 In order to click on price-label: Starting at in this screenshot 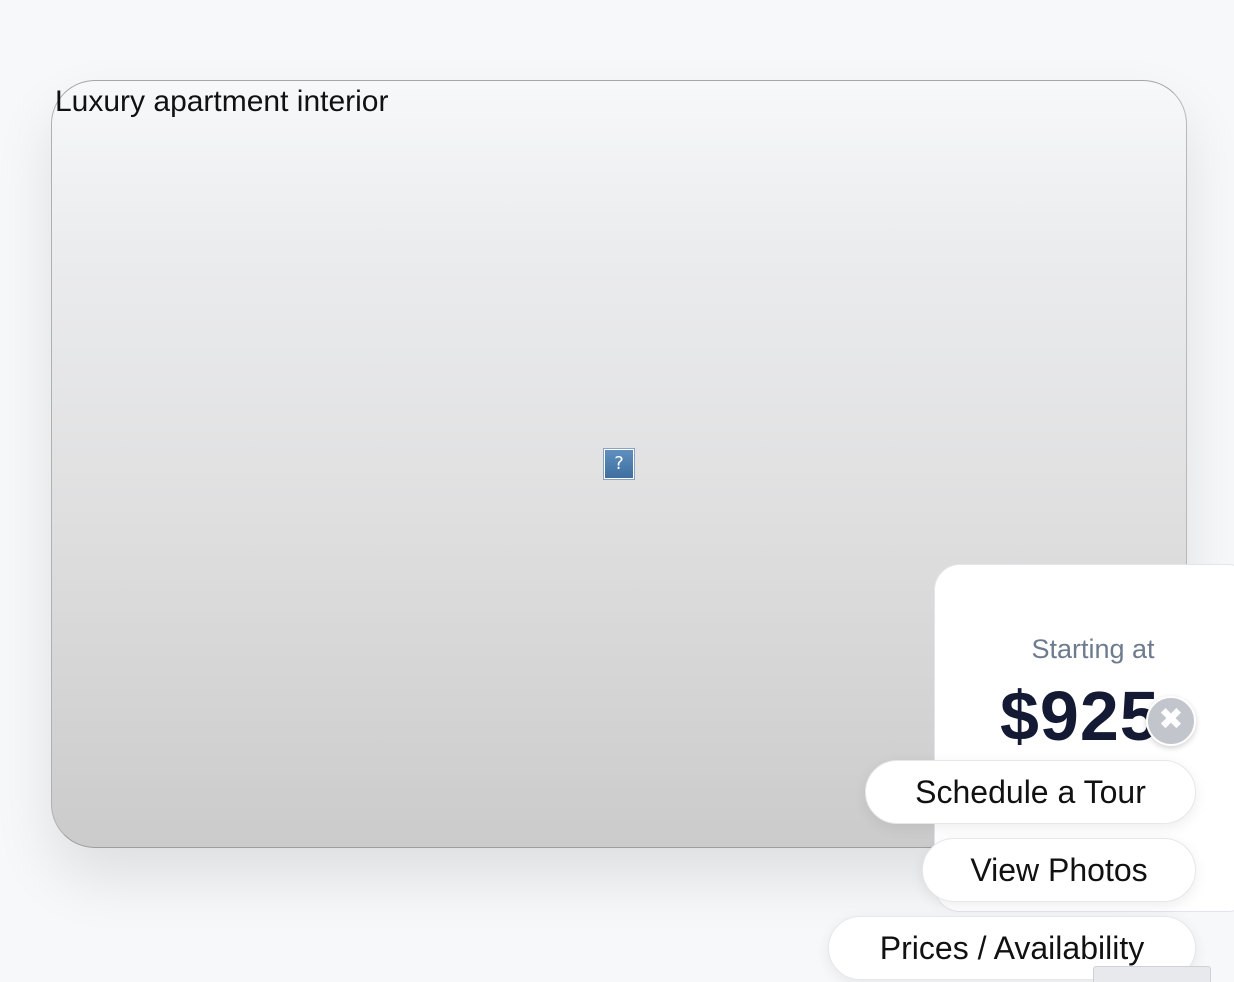, I will do `click(1093, 649)`.